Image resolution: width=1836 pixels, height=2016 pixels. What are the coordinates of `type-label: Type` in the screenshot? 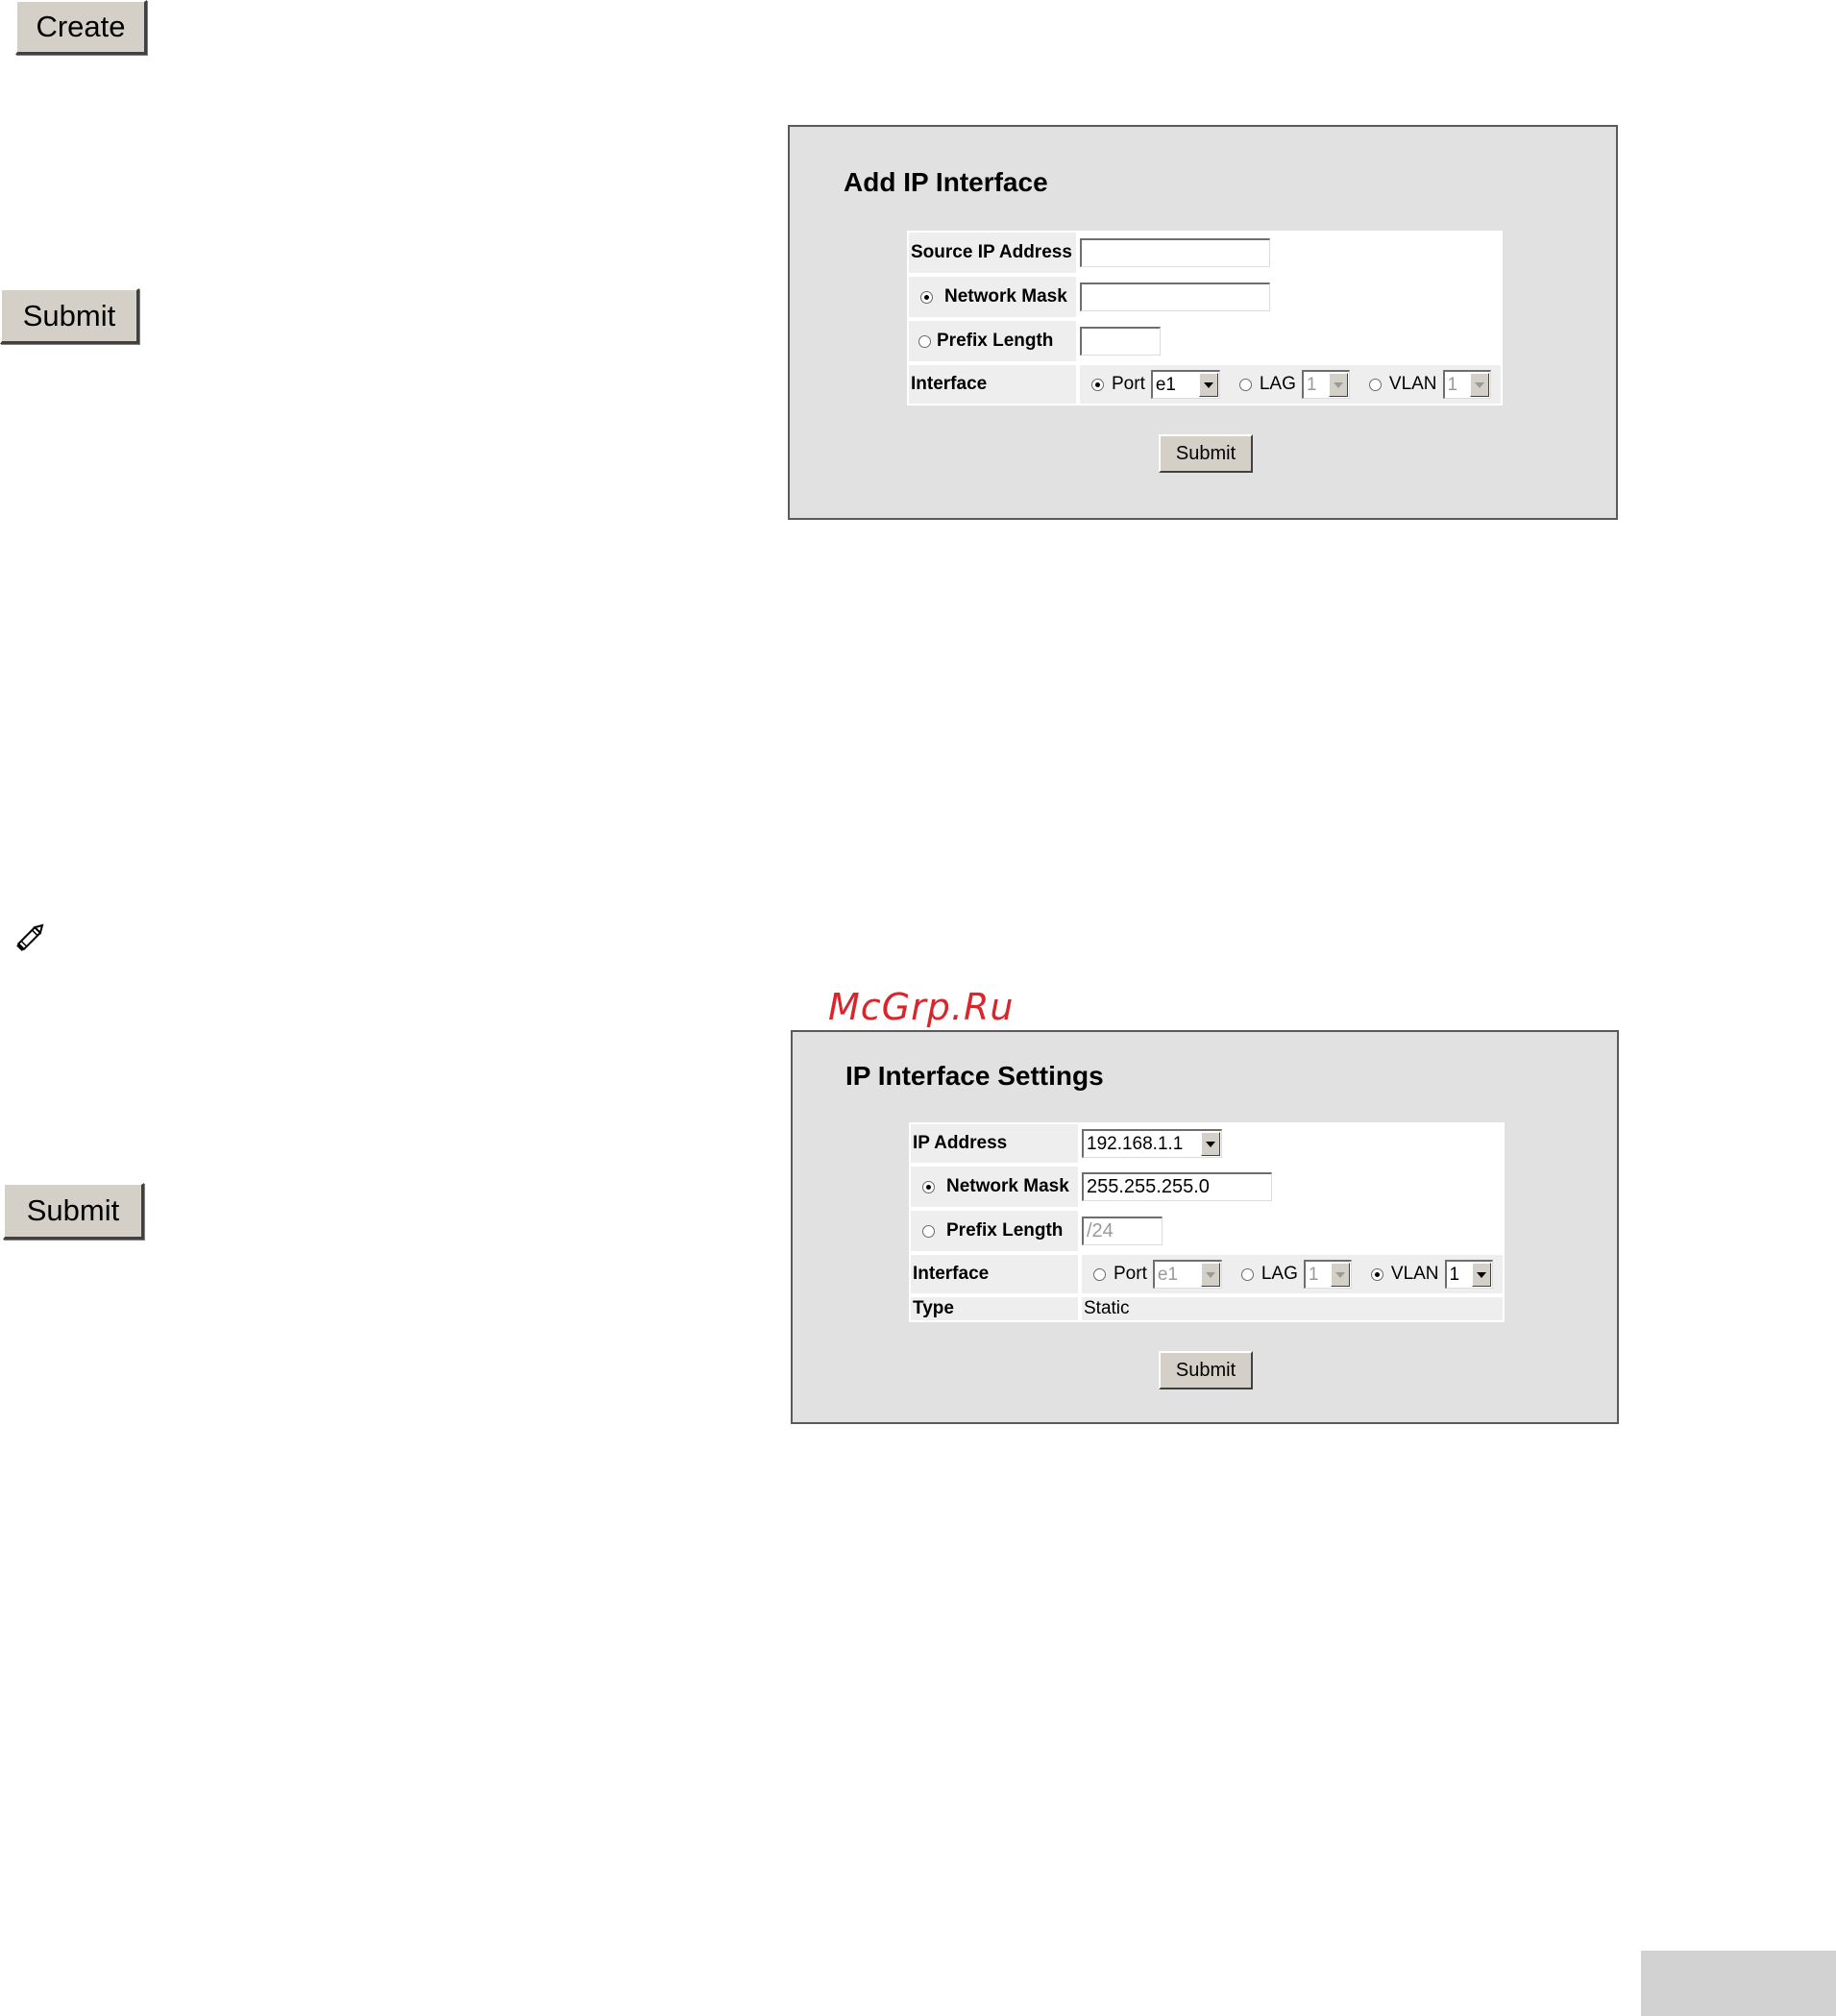 It's located at (994, 1308).